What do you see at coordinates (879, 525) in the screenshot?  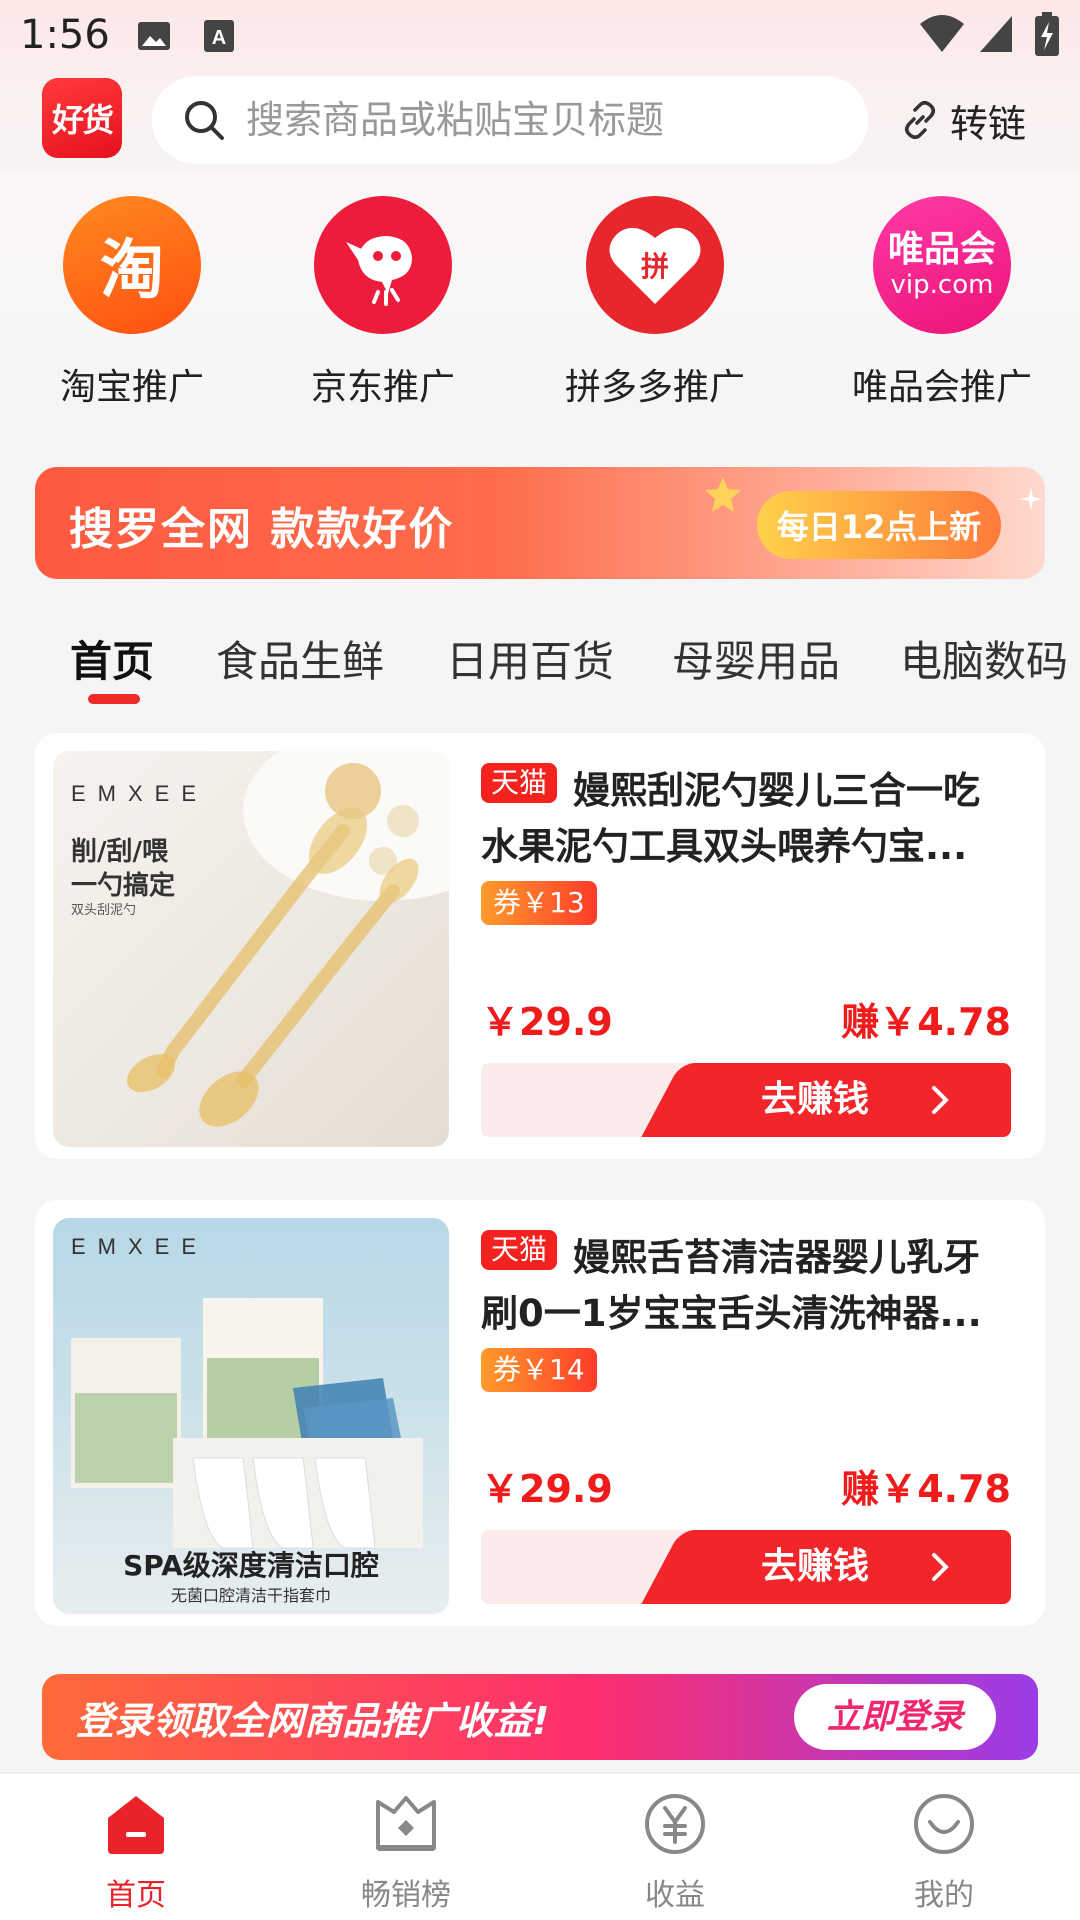 I see `promo-banner-tag: 每日12点上新` at bounding box center [879, 525].